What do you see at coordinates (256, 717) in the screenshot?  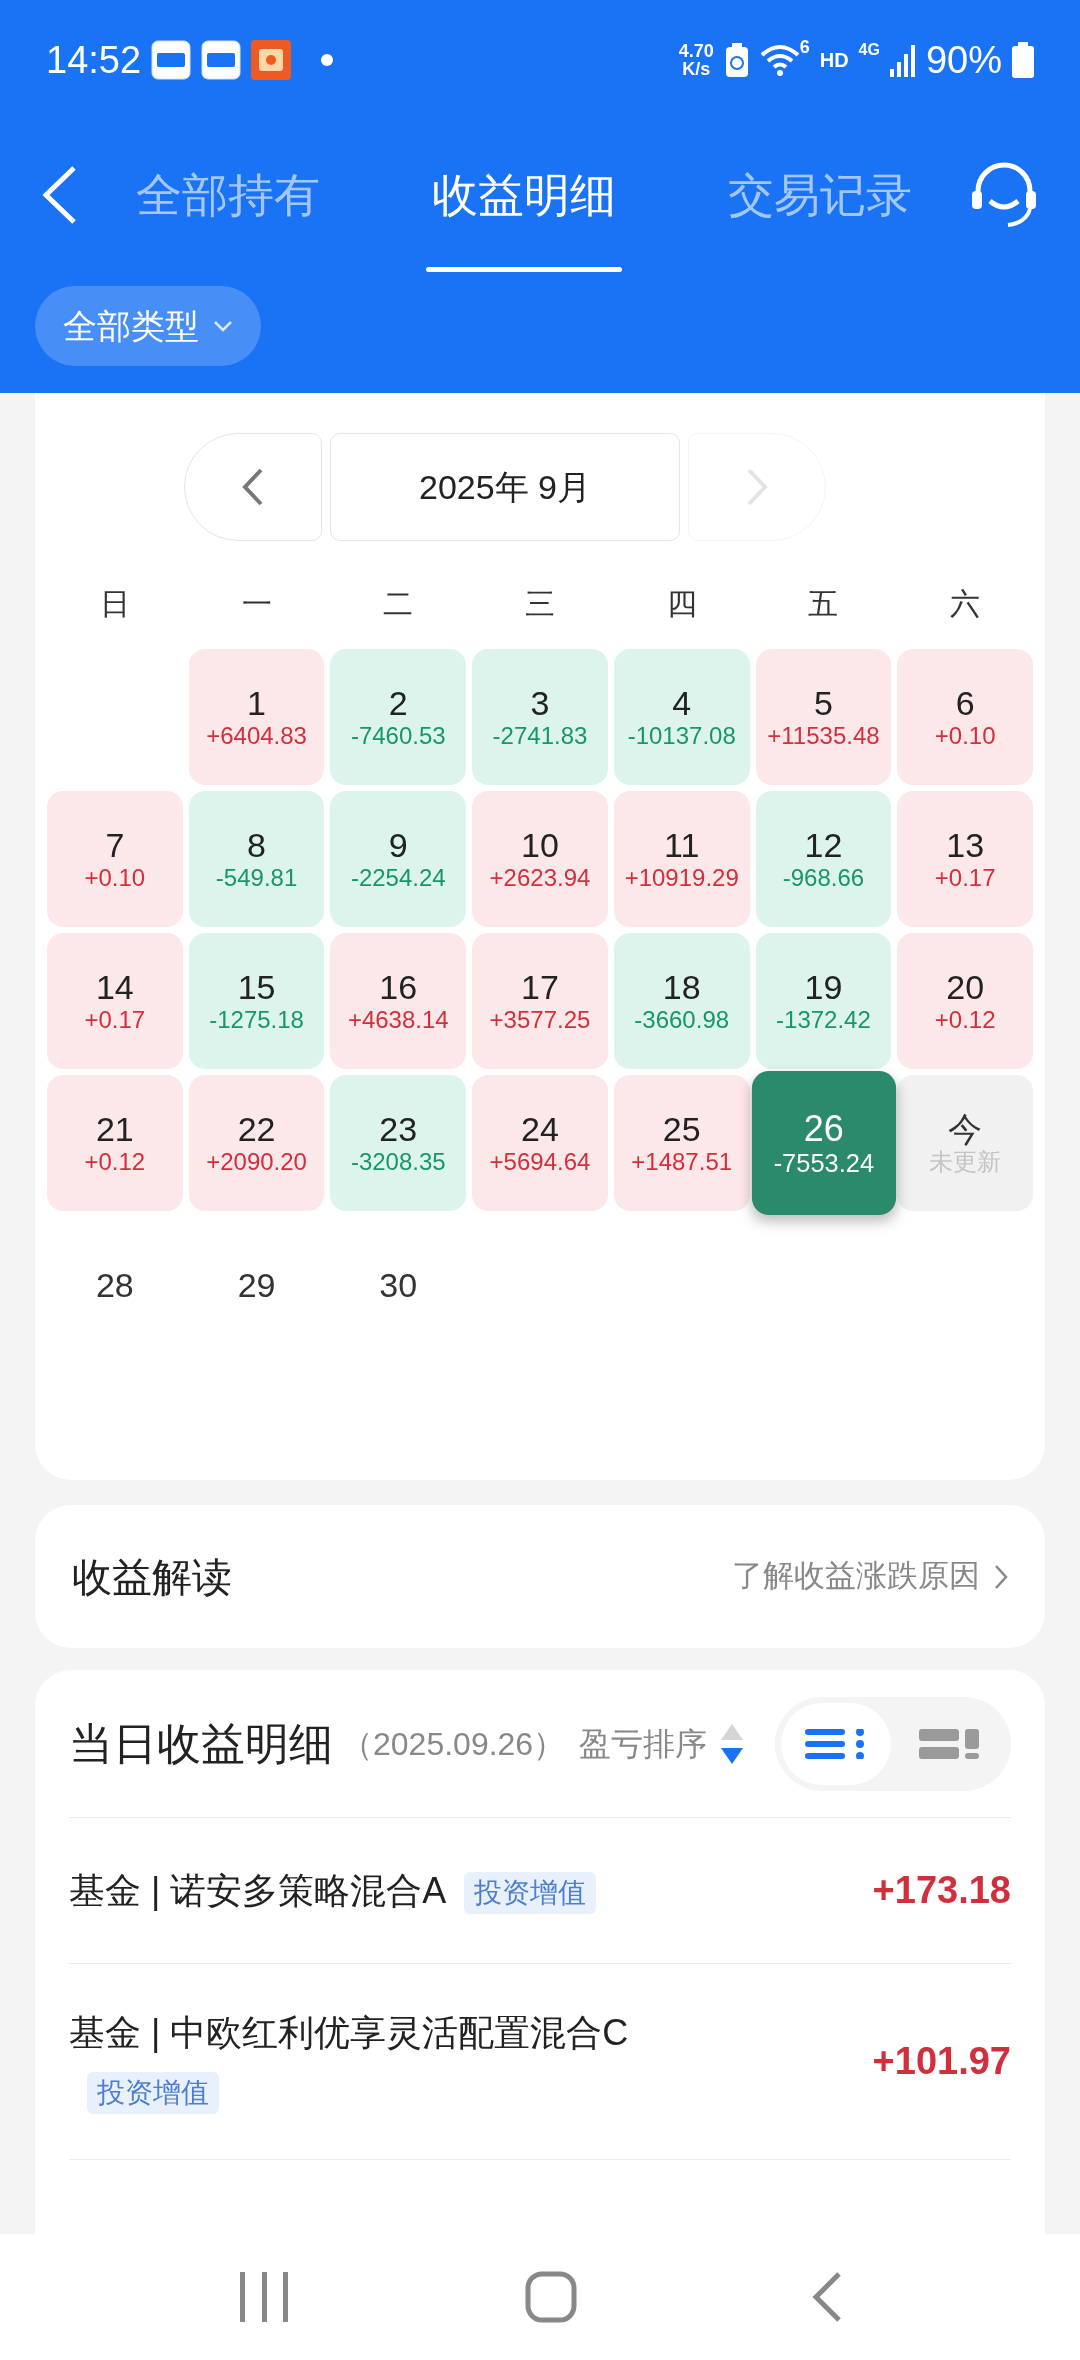 I see `calendar-day: 1 +6404.83` at bounding box center [256, 717].